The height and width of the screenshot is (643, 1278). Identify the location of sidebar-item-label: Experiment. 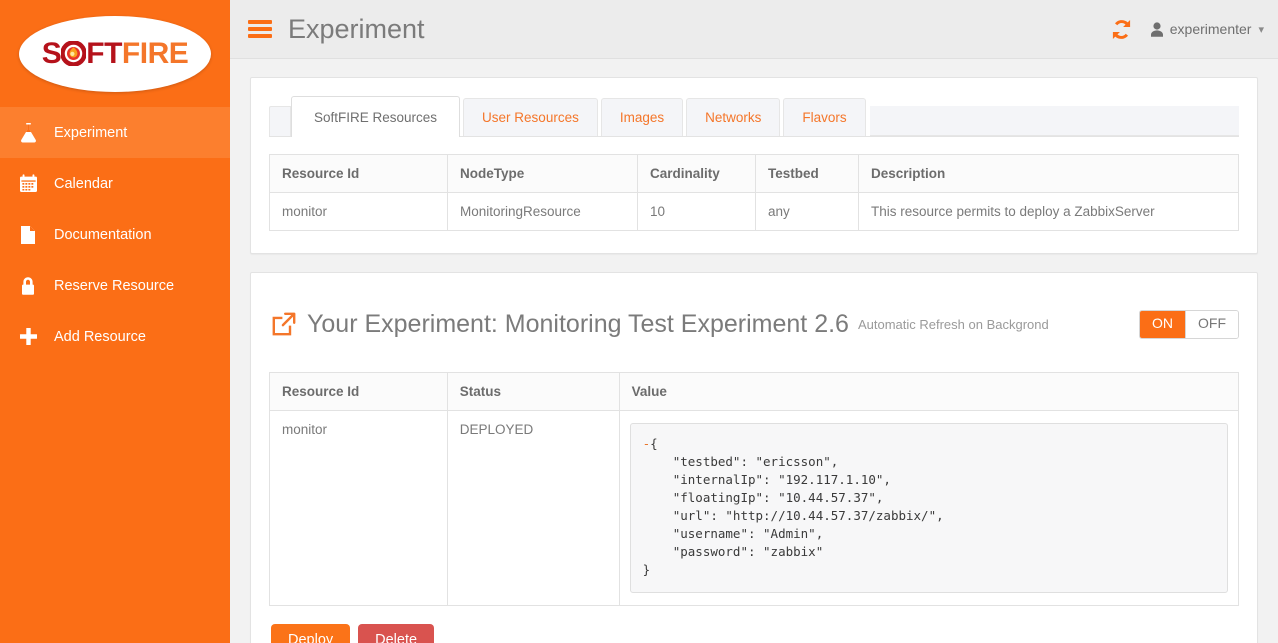
(91, 132).